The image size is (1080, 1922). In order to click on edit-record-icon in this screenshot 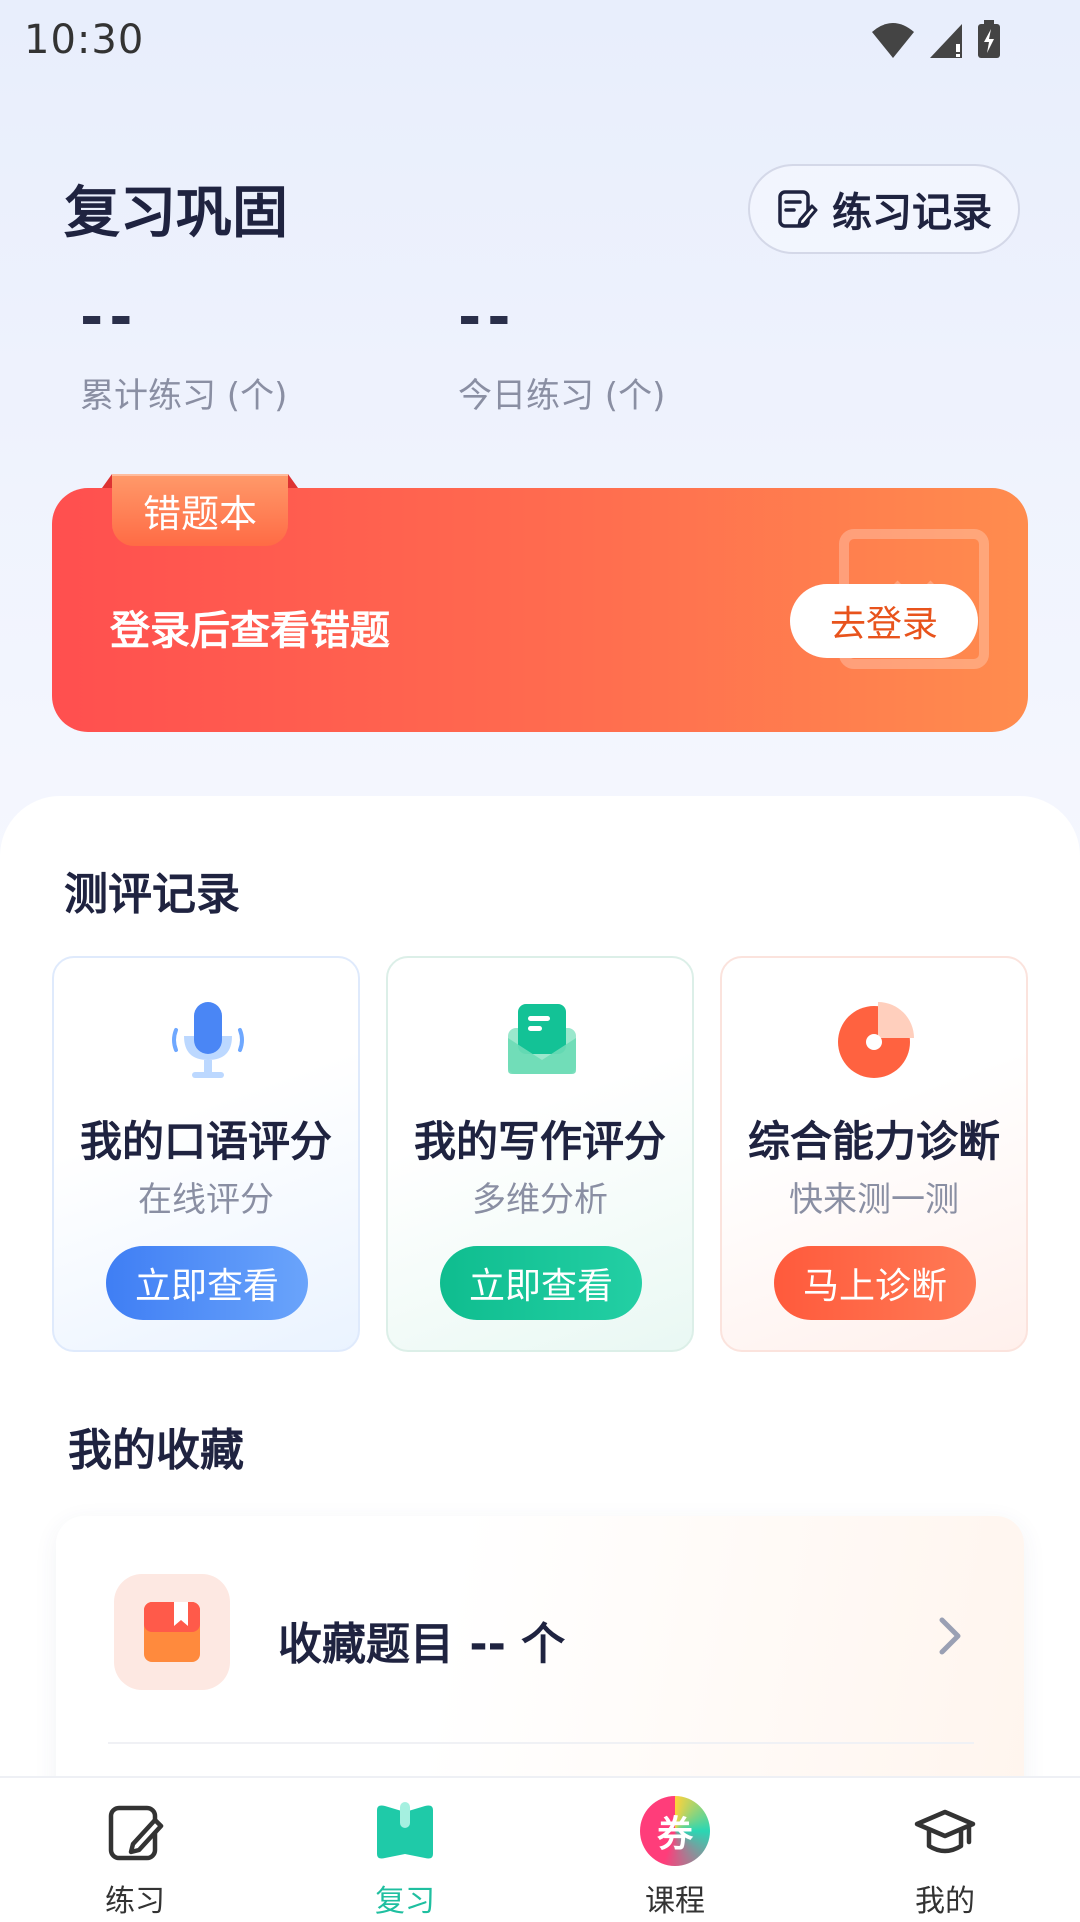, I will do `click(798, 209)`.